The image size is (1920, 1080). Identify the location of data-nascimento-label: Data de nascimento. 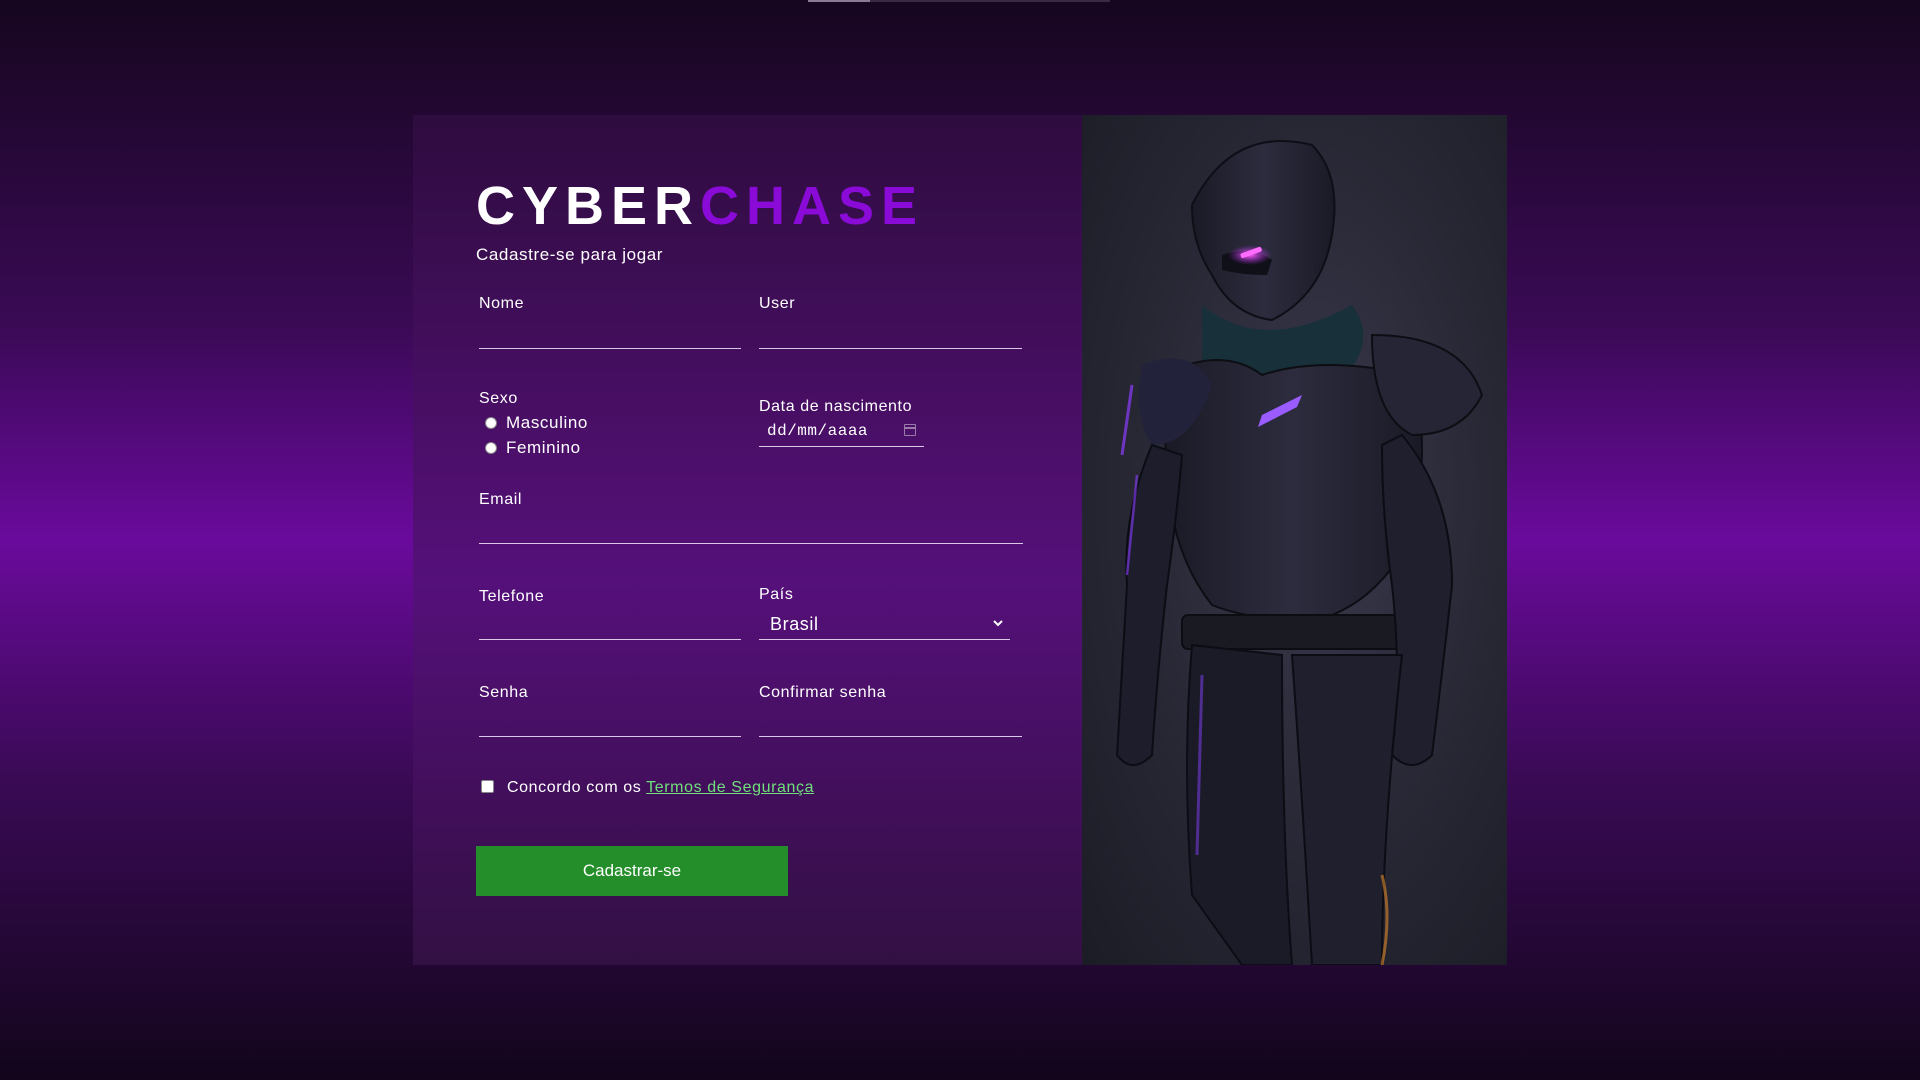
(836, 406).